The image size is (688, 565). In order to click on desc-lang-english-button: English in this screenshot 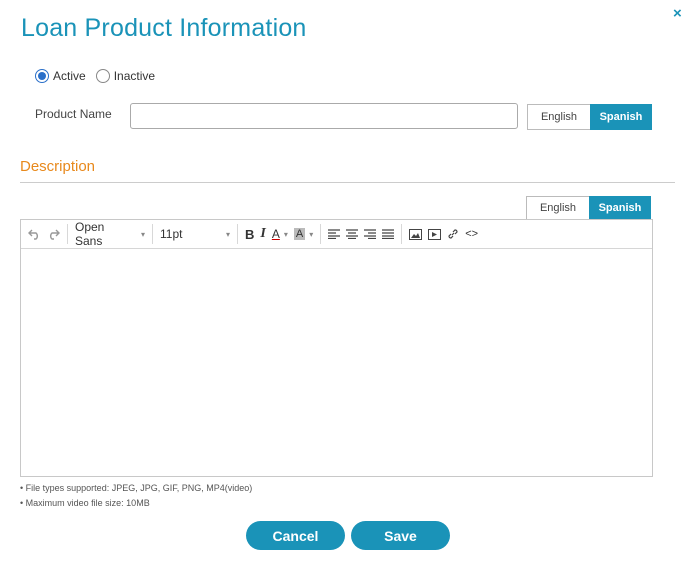, I will do `click(557, 208)`.